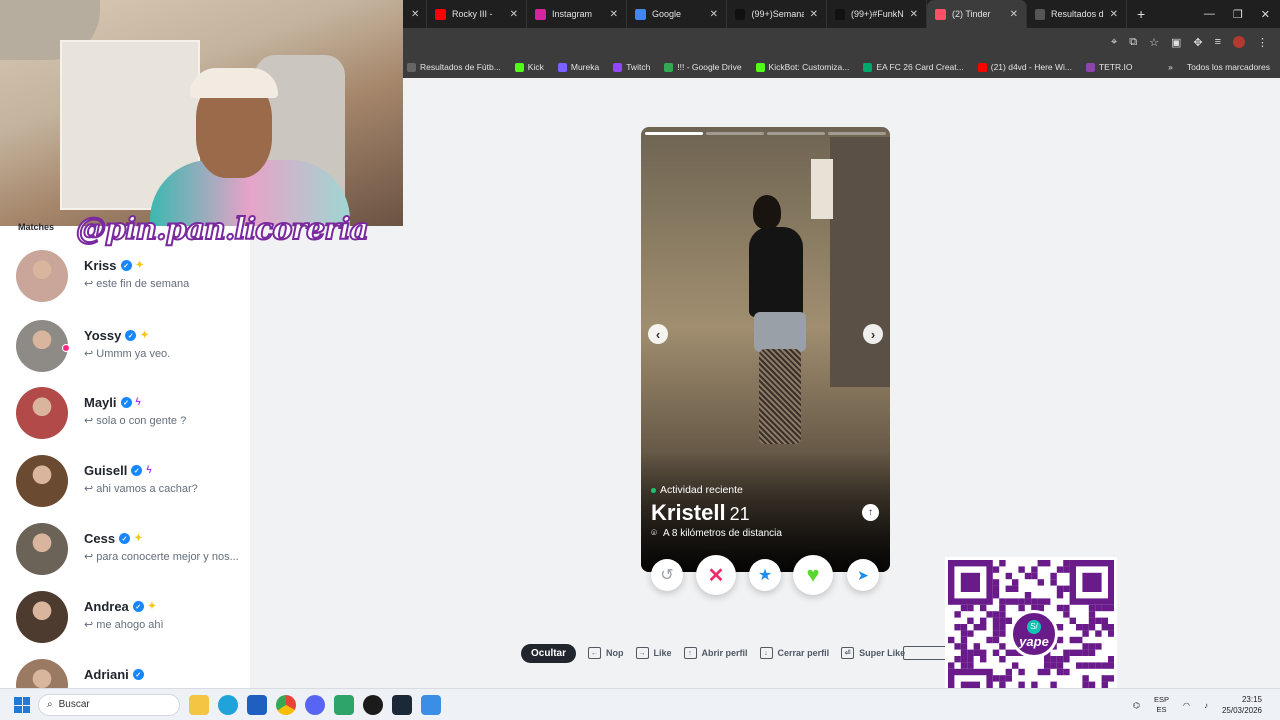 This screenshot has width=1280, height=720. Describe the element at coordinates (132, 415) in the screenshot. I see `match-item: Mayli ✓ ϟ ↩ sola o con gente ?` at that location.